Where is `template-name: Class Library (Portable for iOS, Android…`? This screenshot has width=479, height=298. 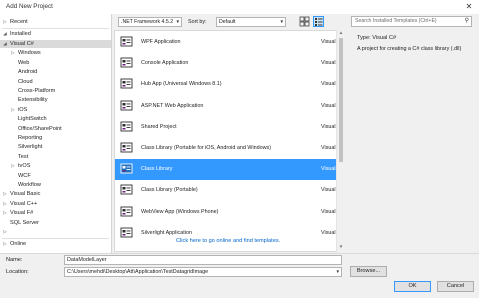 template-name: Class Library (Portable for iOS, Android… is located at coordinates (206, 148).